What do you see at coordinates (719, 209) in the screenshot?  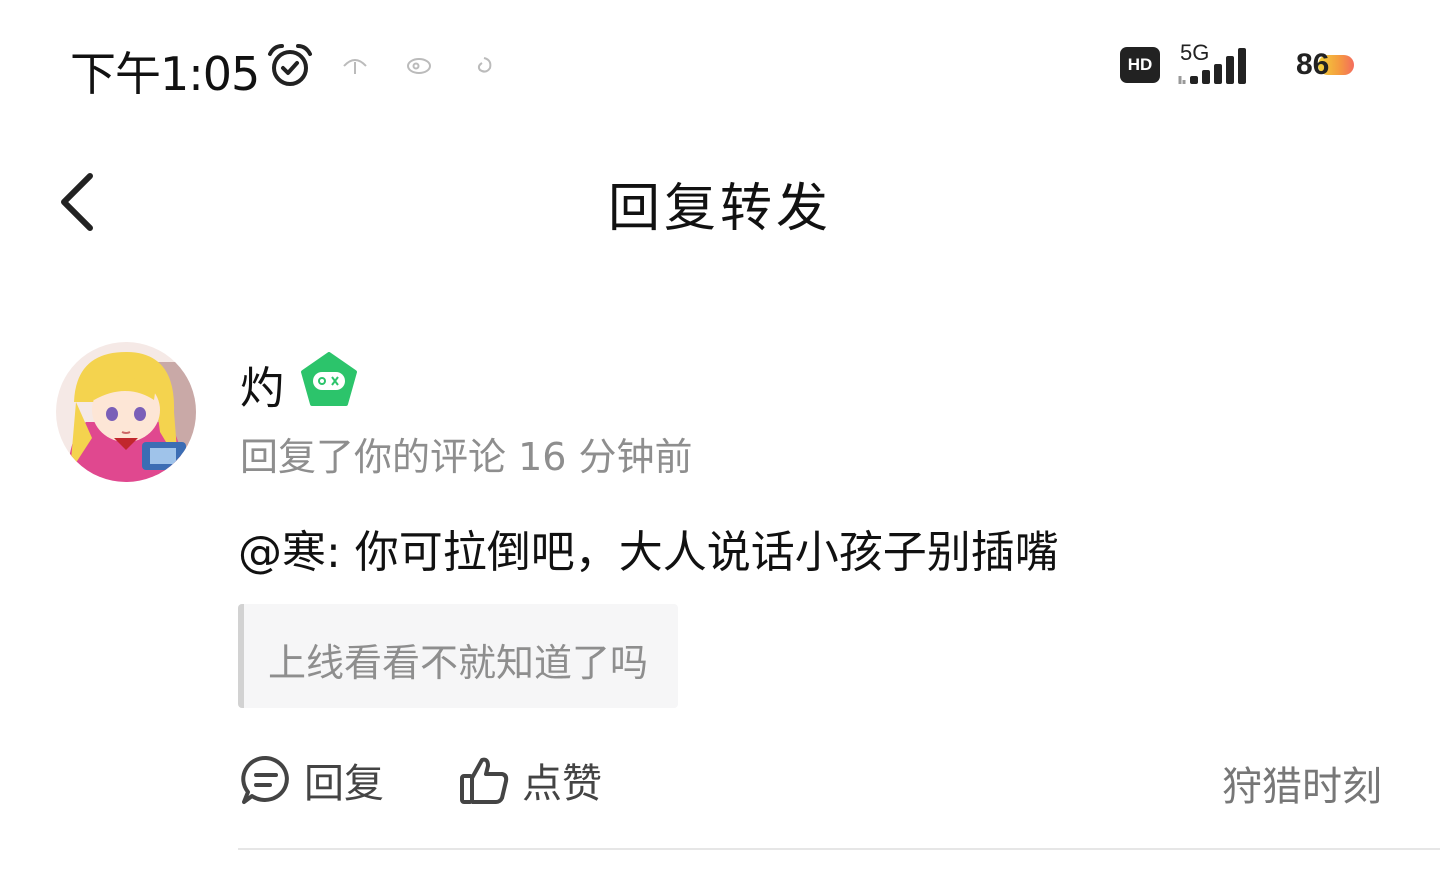 I see `page-title: 回复转发` at bounding box center [719, 209].